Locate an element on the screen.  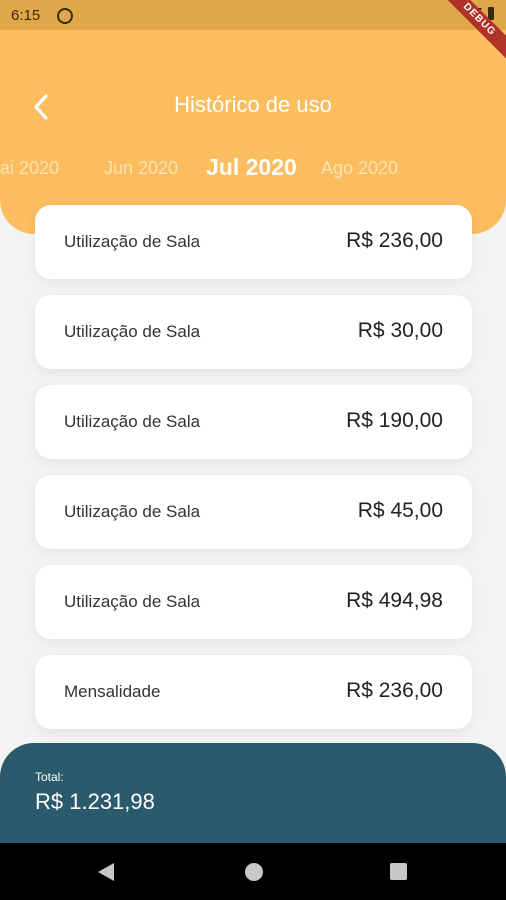
month-tab-current: Jul 2020 is located at coordinates (251, 167).